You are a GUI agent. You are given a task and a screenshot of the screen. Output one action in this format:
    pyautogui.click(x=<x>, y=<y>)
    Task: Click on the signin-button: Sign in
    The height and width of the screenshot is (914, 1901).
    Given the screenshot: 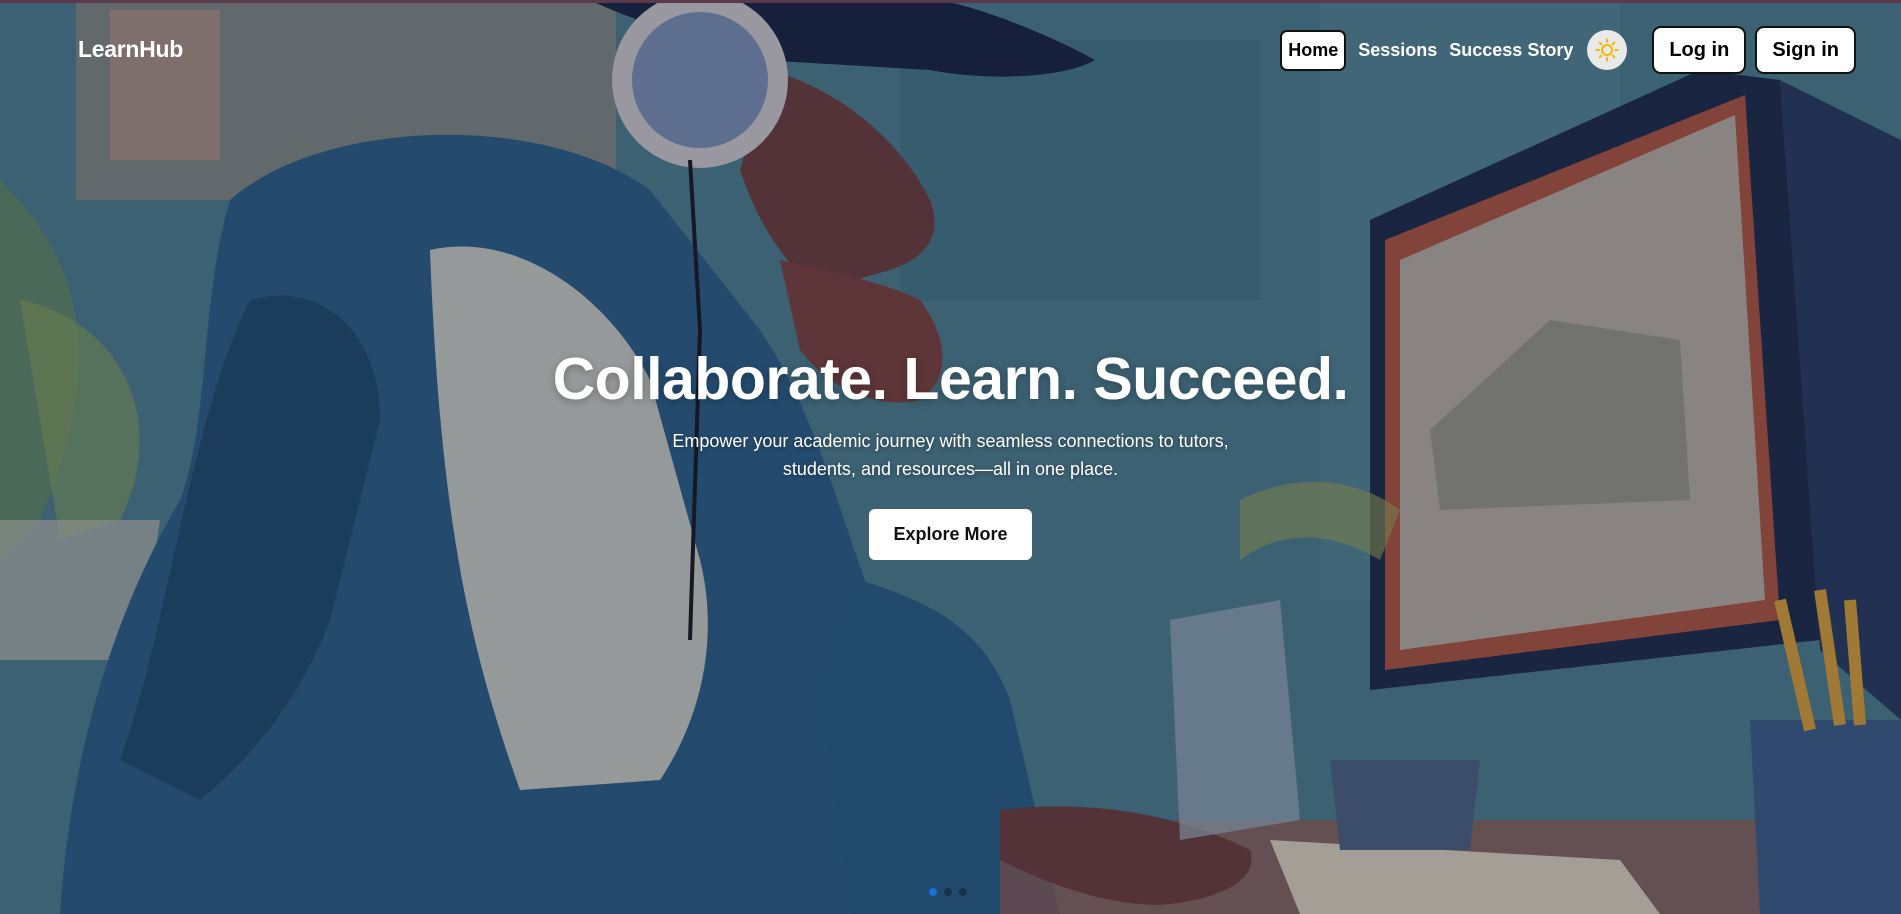 What is the action you would take?
    pyautogui.click(x=1805, y=50)
    